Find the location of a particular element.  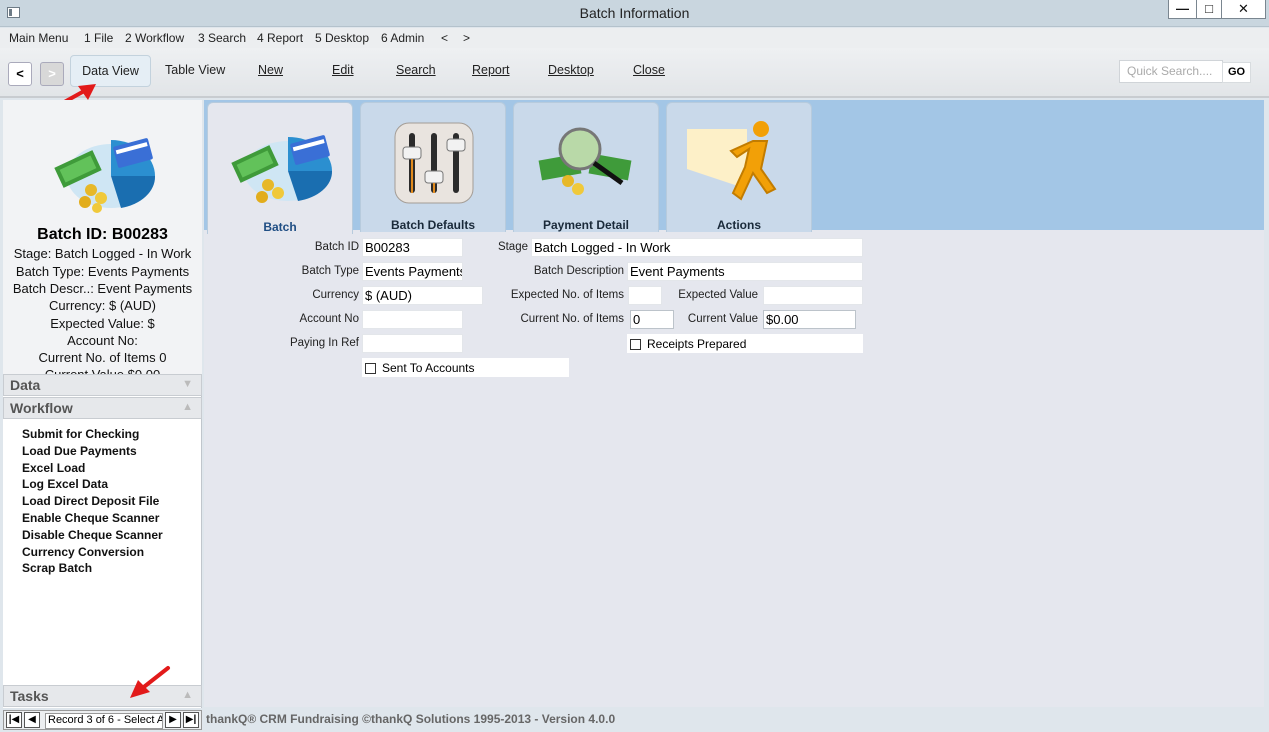

batch-id-field: B00283 is located at coordinates (412, 247).